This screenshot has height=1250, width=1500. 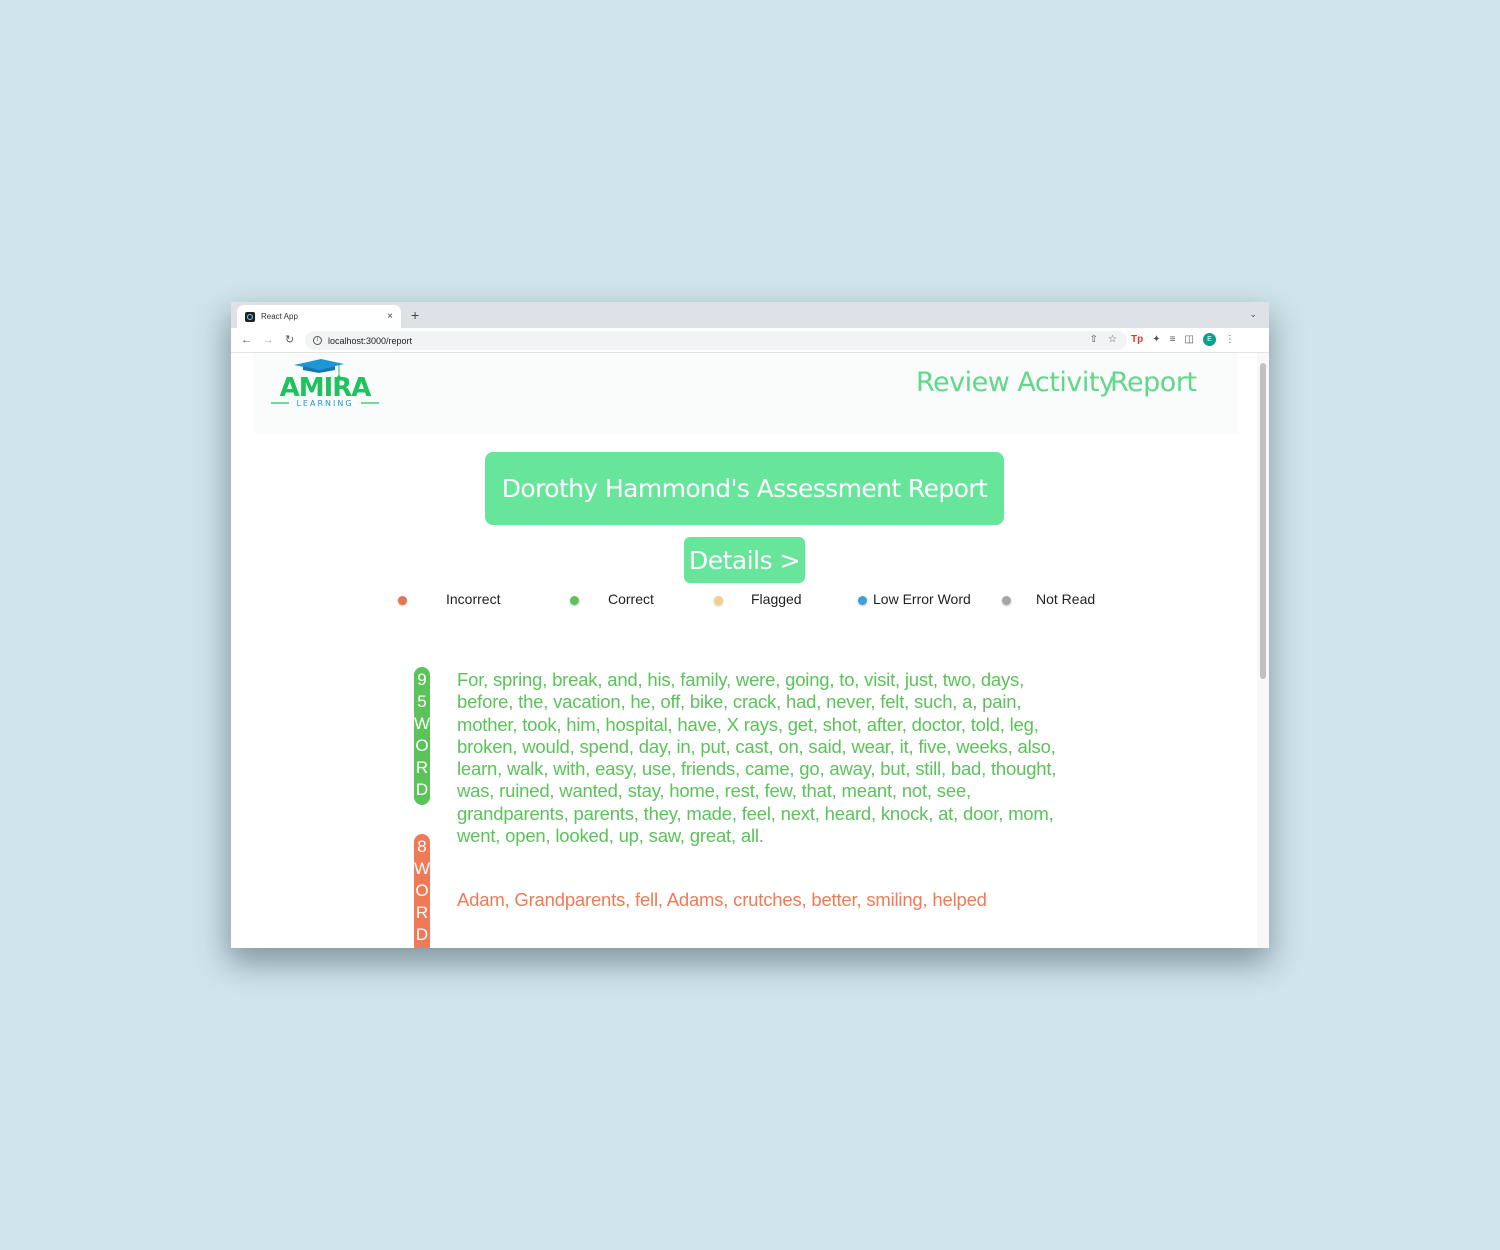 I want to click on tab-title: React App, so click(x=279, y=316).